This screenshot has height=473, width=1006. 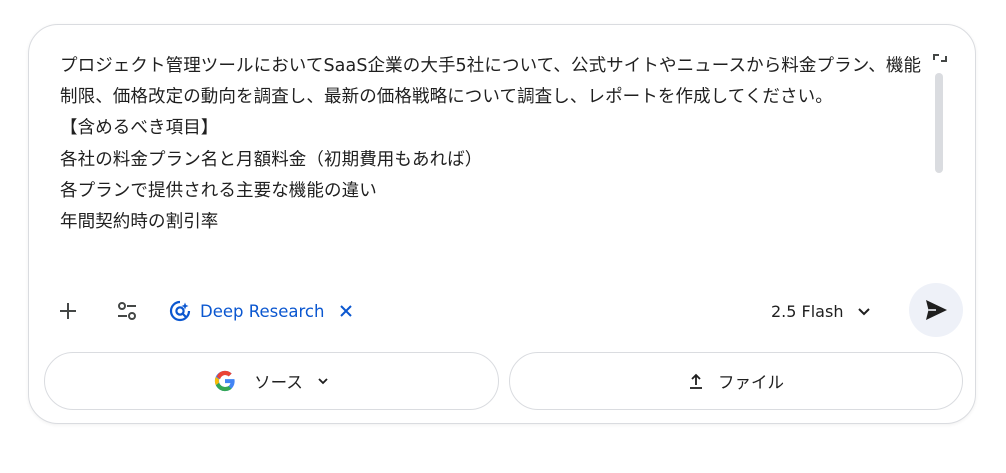 What do you see at coordinates (751, 382) in the screenshot?
I see `file-label: ファイル` at bounding box center [751, 382].